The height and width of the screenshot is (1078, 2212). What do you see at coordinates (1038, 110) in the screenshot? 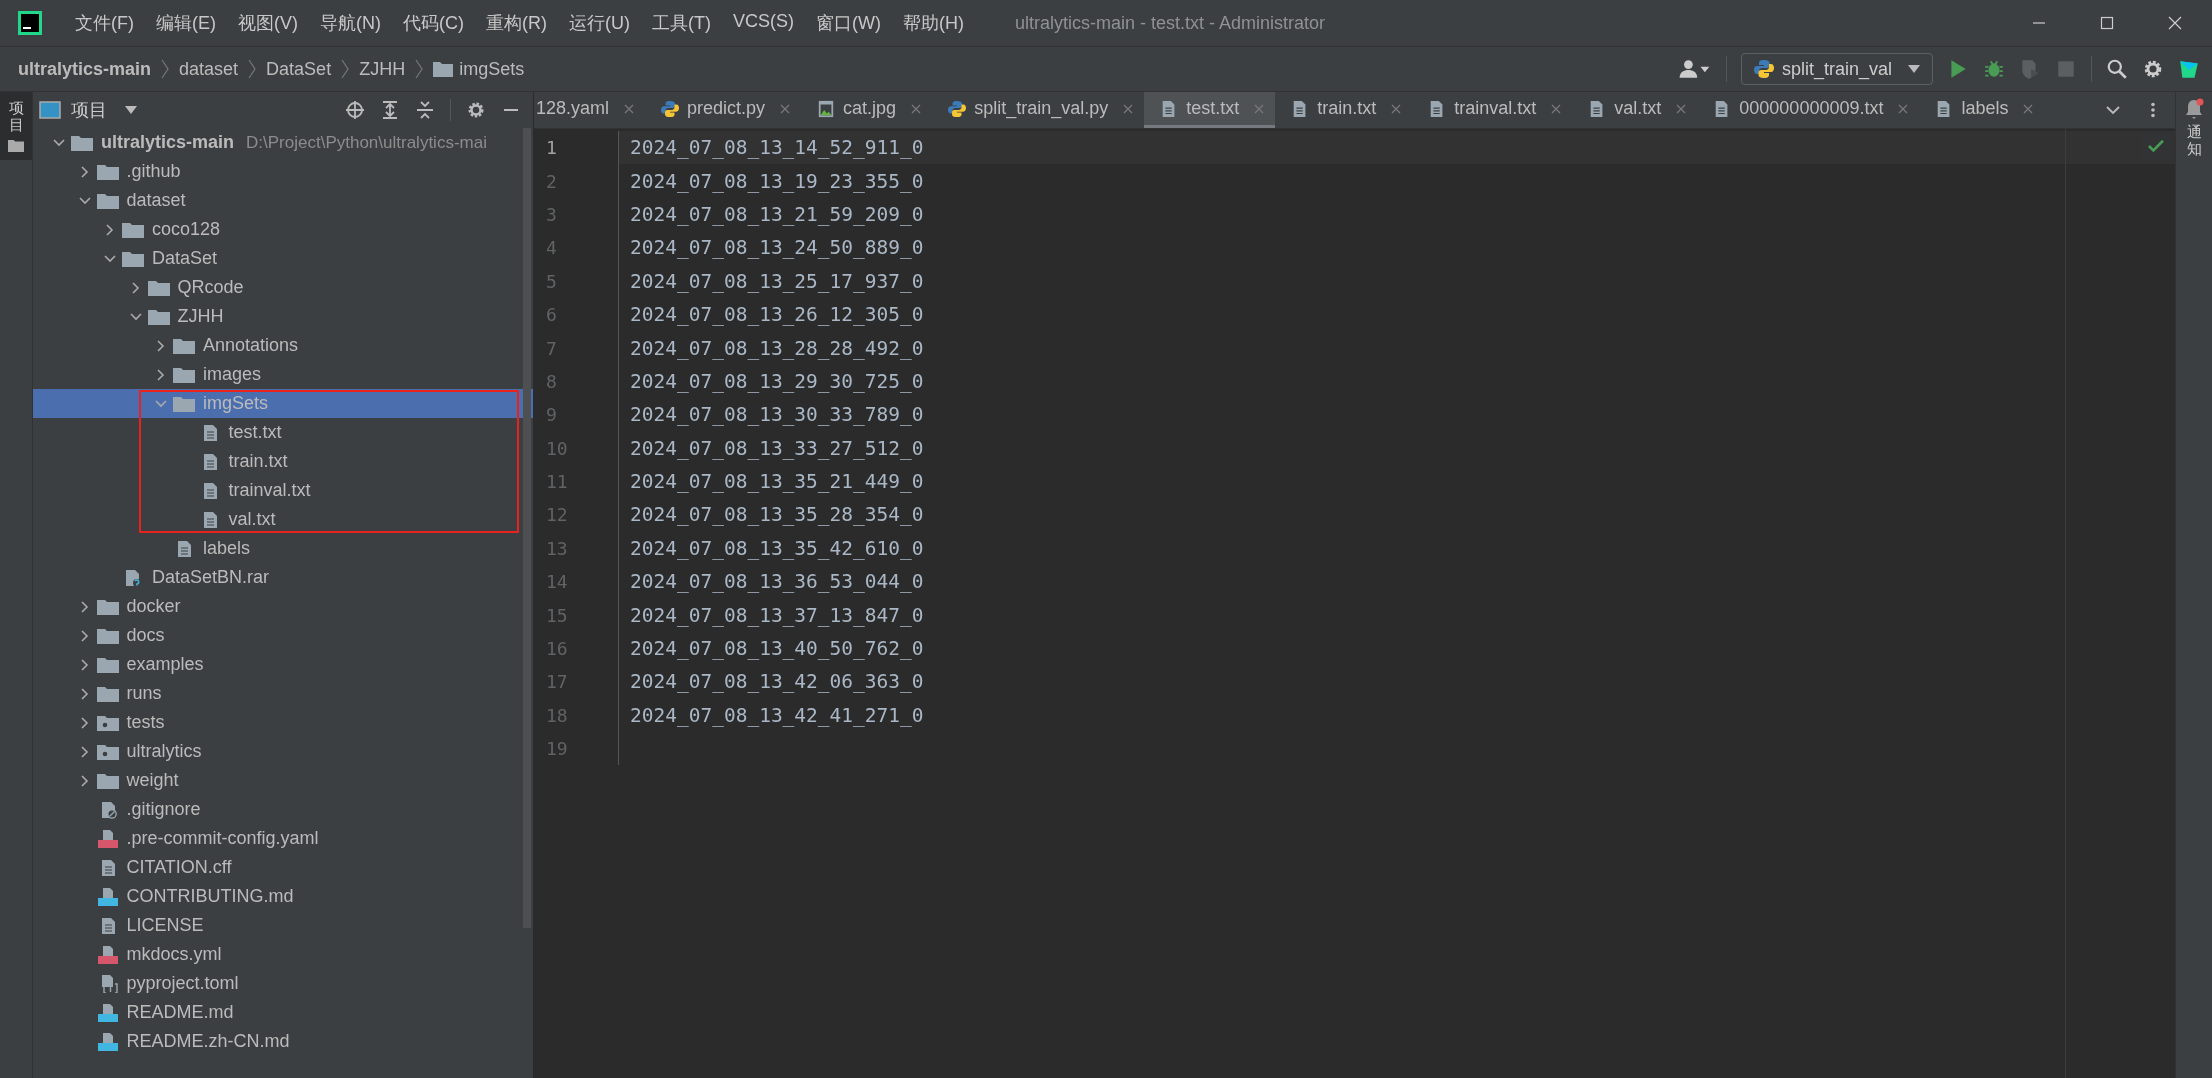
I see `editor-tab: split_train_val.py` at bounding box center [1038, 110].